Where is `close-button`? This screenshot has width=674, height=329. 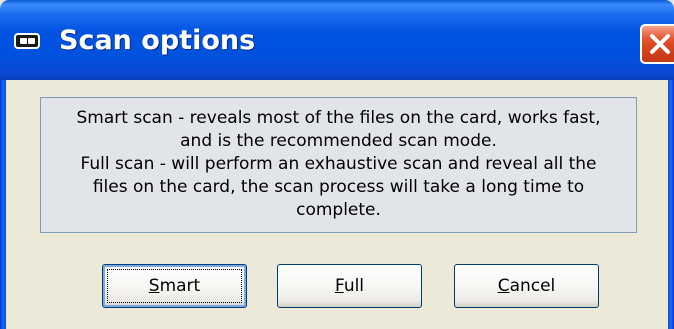
close-button is located at coordinates (657, 44).